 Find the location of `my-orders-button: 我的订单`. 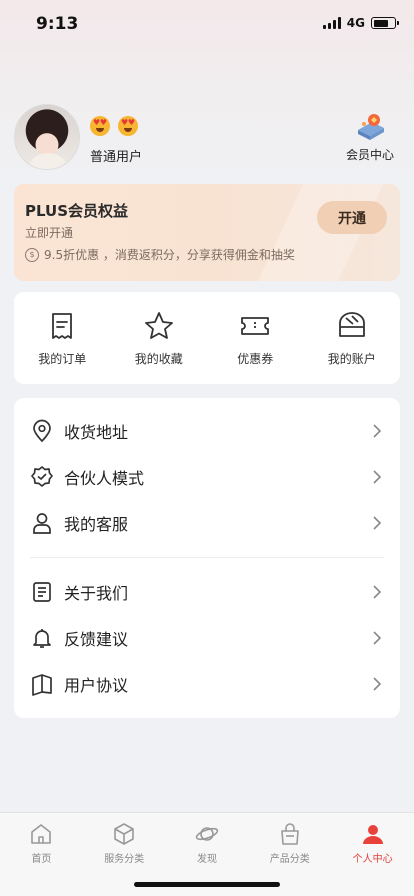

my-orders-button: 我的订单 is located at coordinates (62, 338).